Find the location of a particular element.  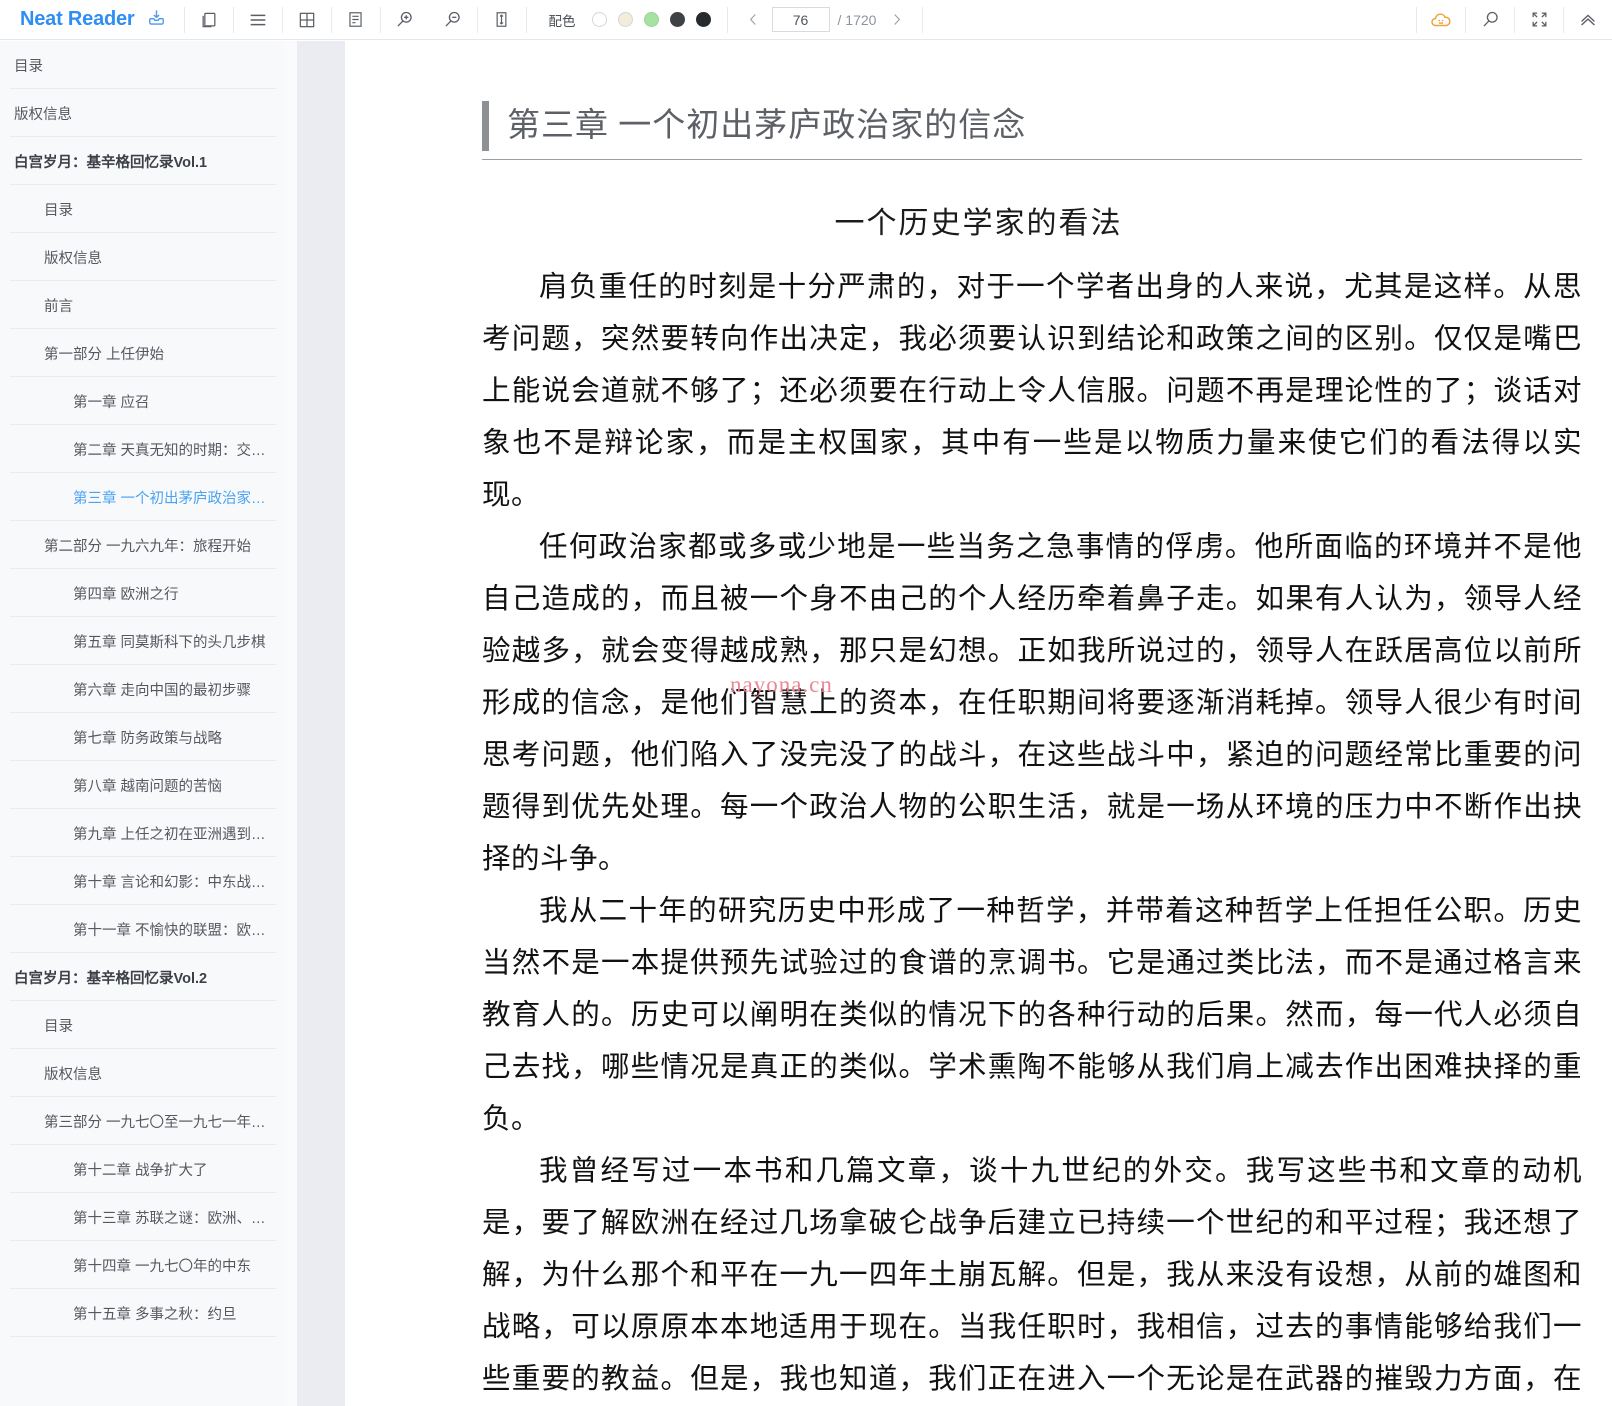

top-toolbar: Neat Reader 配色 76 / 1720 is located at coordinates (806, 20).